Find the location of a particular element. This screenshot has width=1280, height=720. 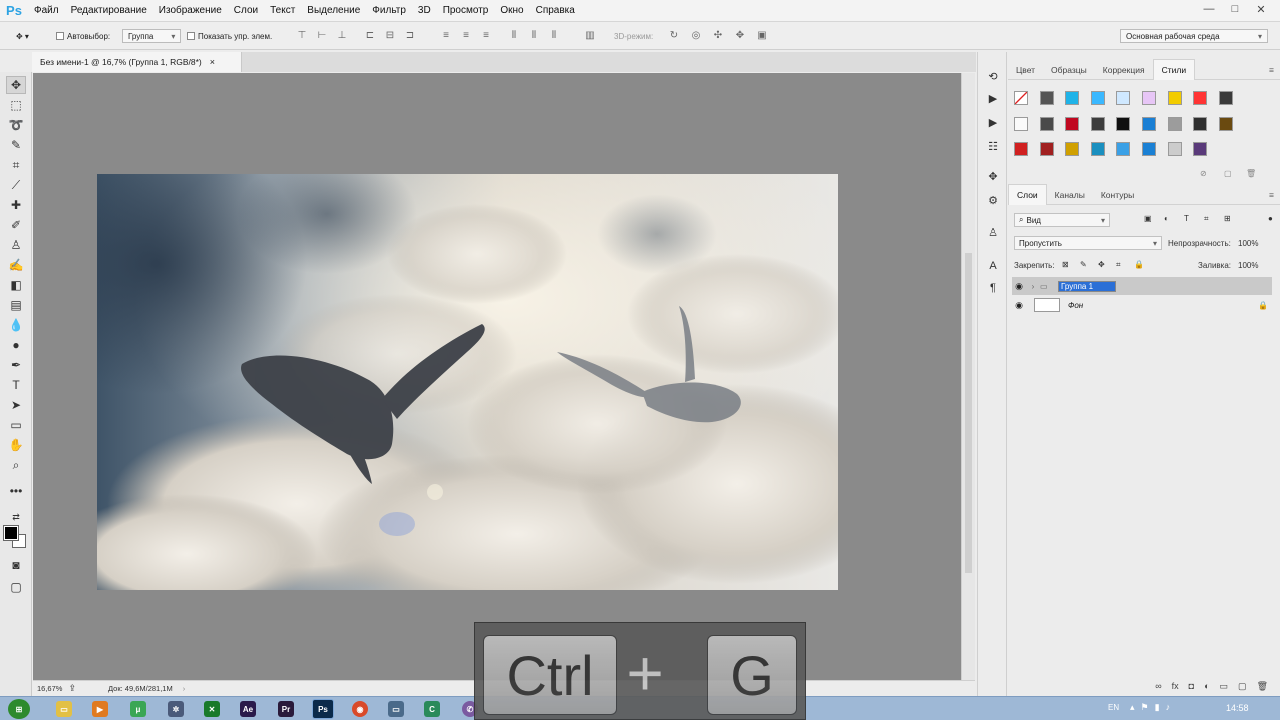

paragraph-icon: ¶ is located at coordinates (993, 288).